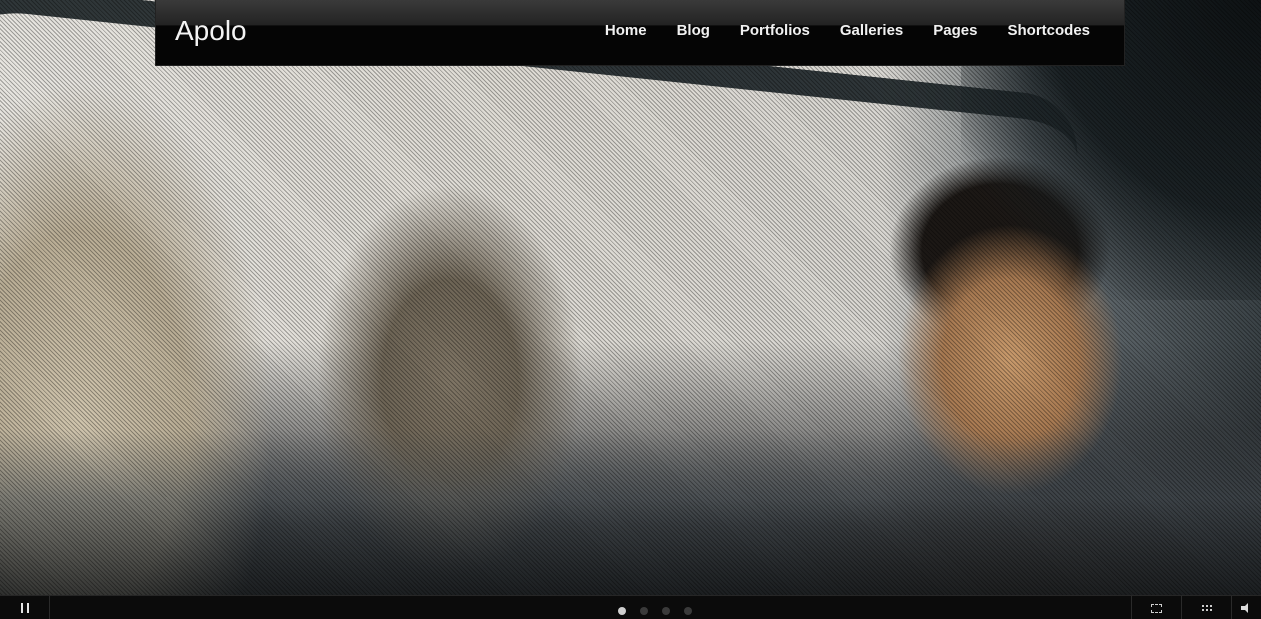 This screenshot has height=619, width=1261. Describe the element at coordinates (693, 30) in the screenshot. I see `nav-item-blog: Blog` at that location.